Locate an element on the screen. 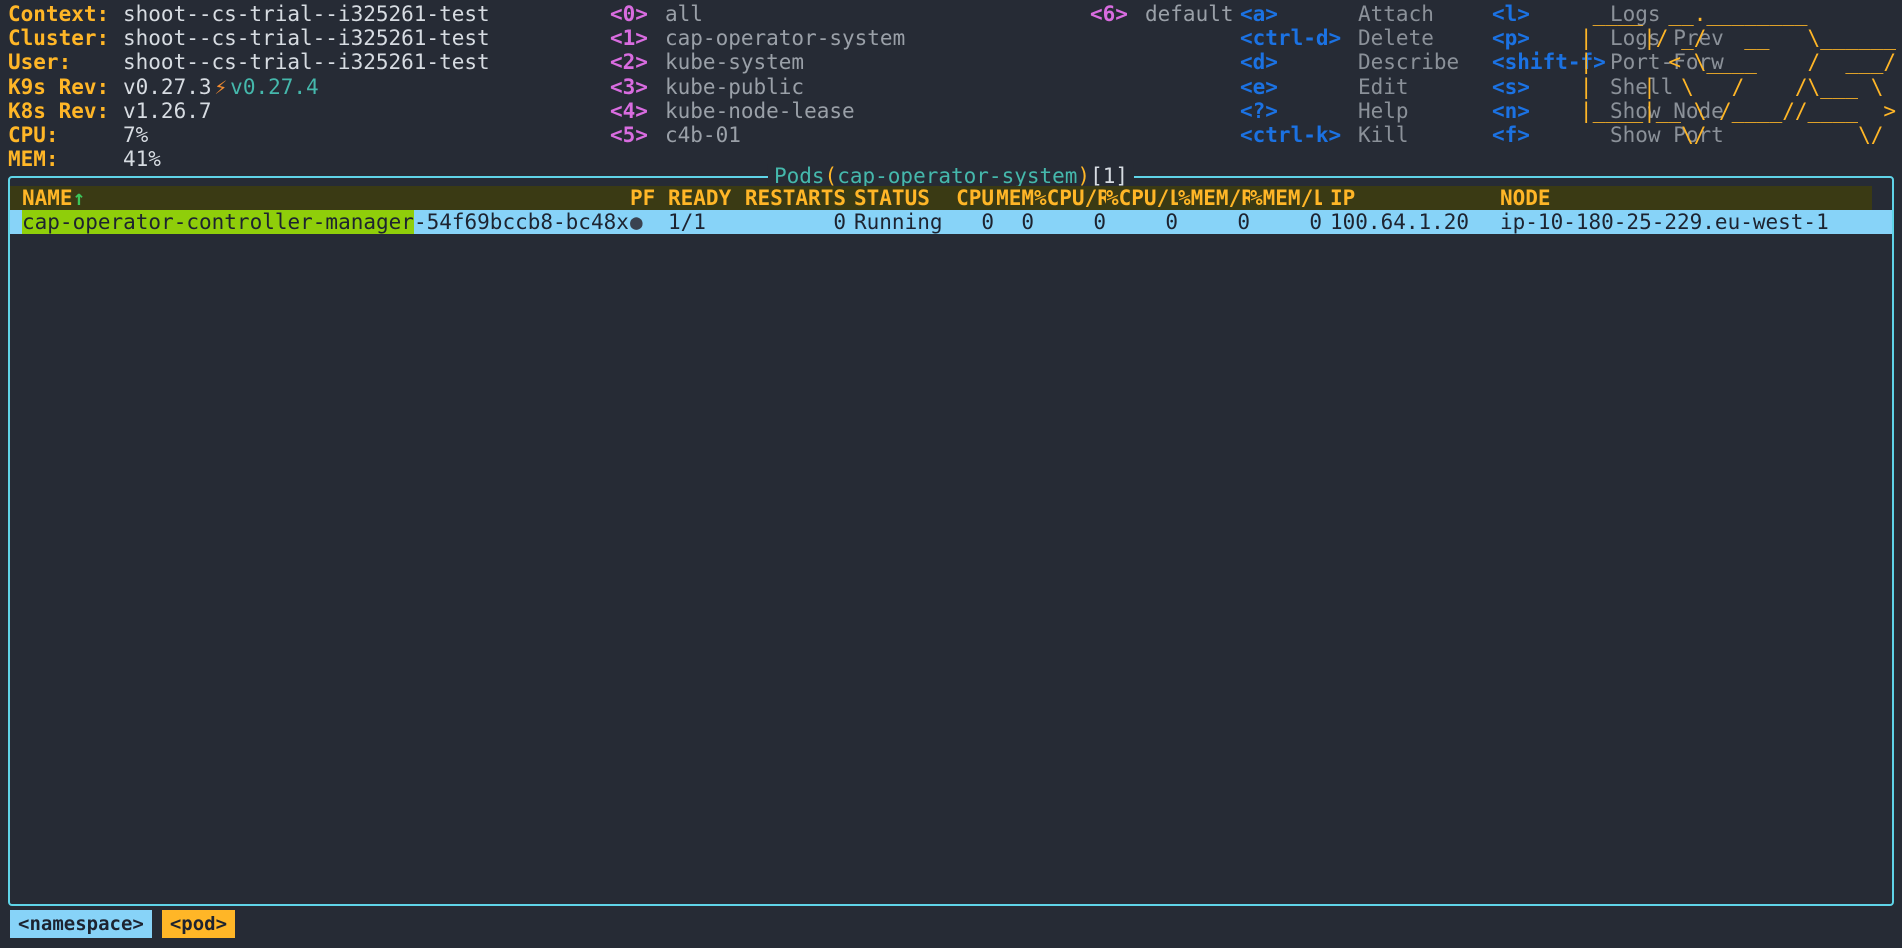 The image size is (1902, 948). column-header-mem: MEM is located at coordinates (1014, 198).